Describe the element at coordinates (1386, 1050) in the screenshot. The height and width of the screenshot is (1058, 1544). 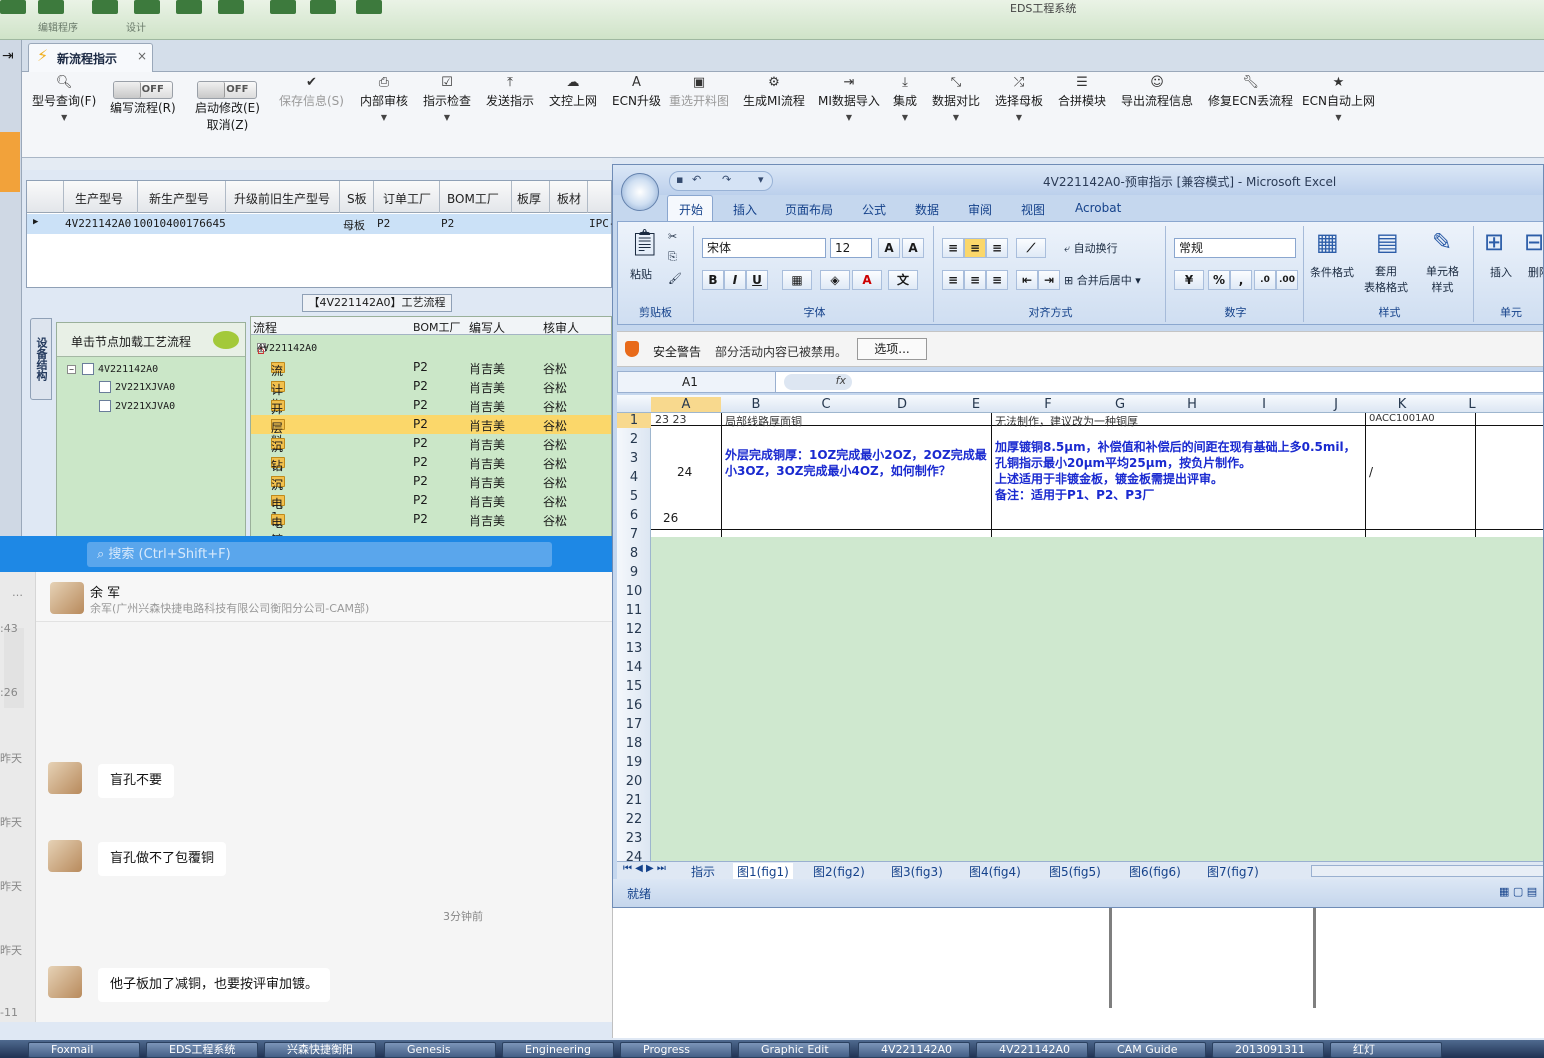
I see `taskbar-button: 红灯` at that location.